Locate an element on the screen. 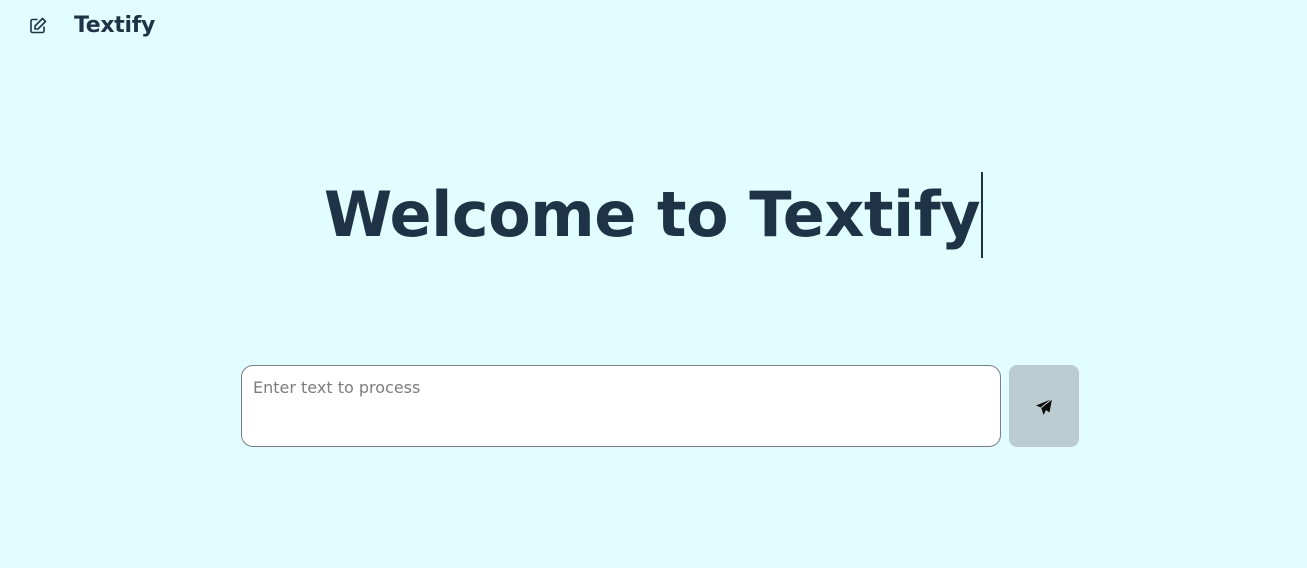 The width and height of the screenshot is (1307, 568). welcome-heading: Welcome to Textify is located at coordinates (653, 215).